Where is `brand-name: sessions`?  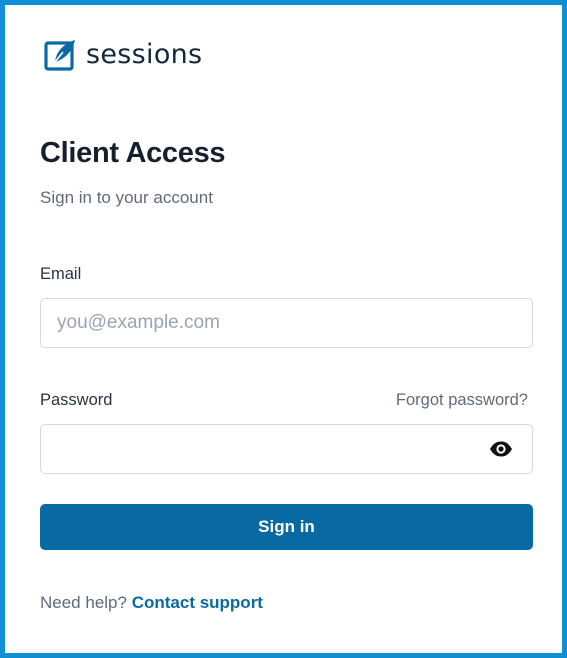
brand-name: sessions is located at coordinates (144, 54).